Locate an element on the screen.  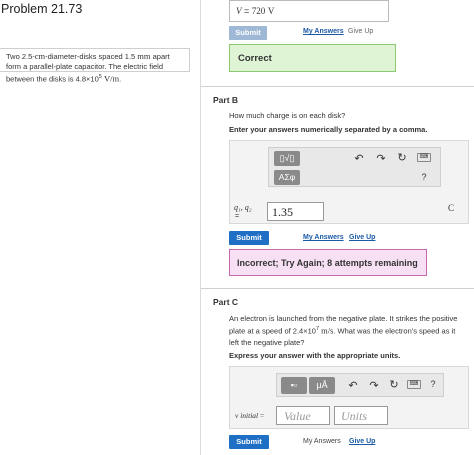
part-b-my-answers-link: My Answers is located at coordinates (323, 237).